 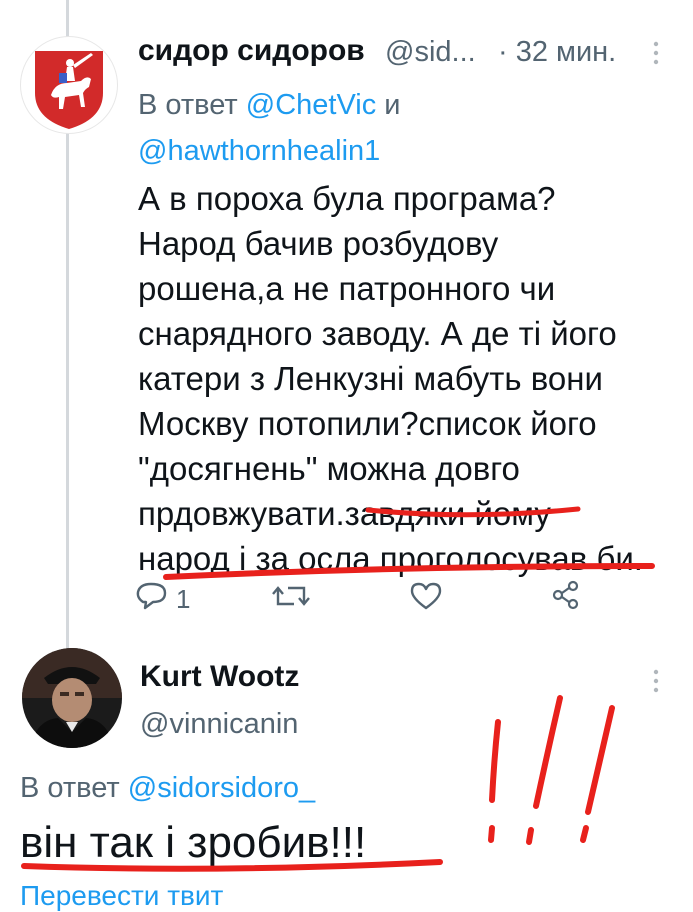 I want to click on tweet2-author-name: Kurt Wootz, so click(x=219, y=677).